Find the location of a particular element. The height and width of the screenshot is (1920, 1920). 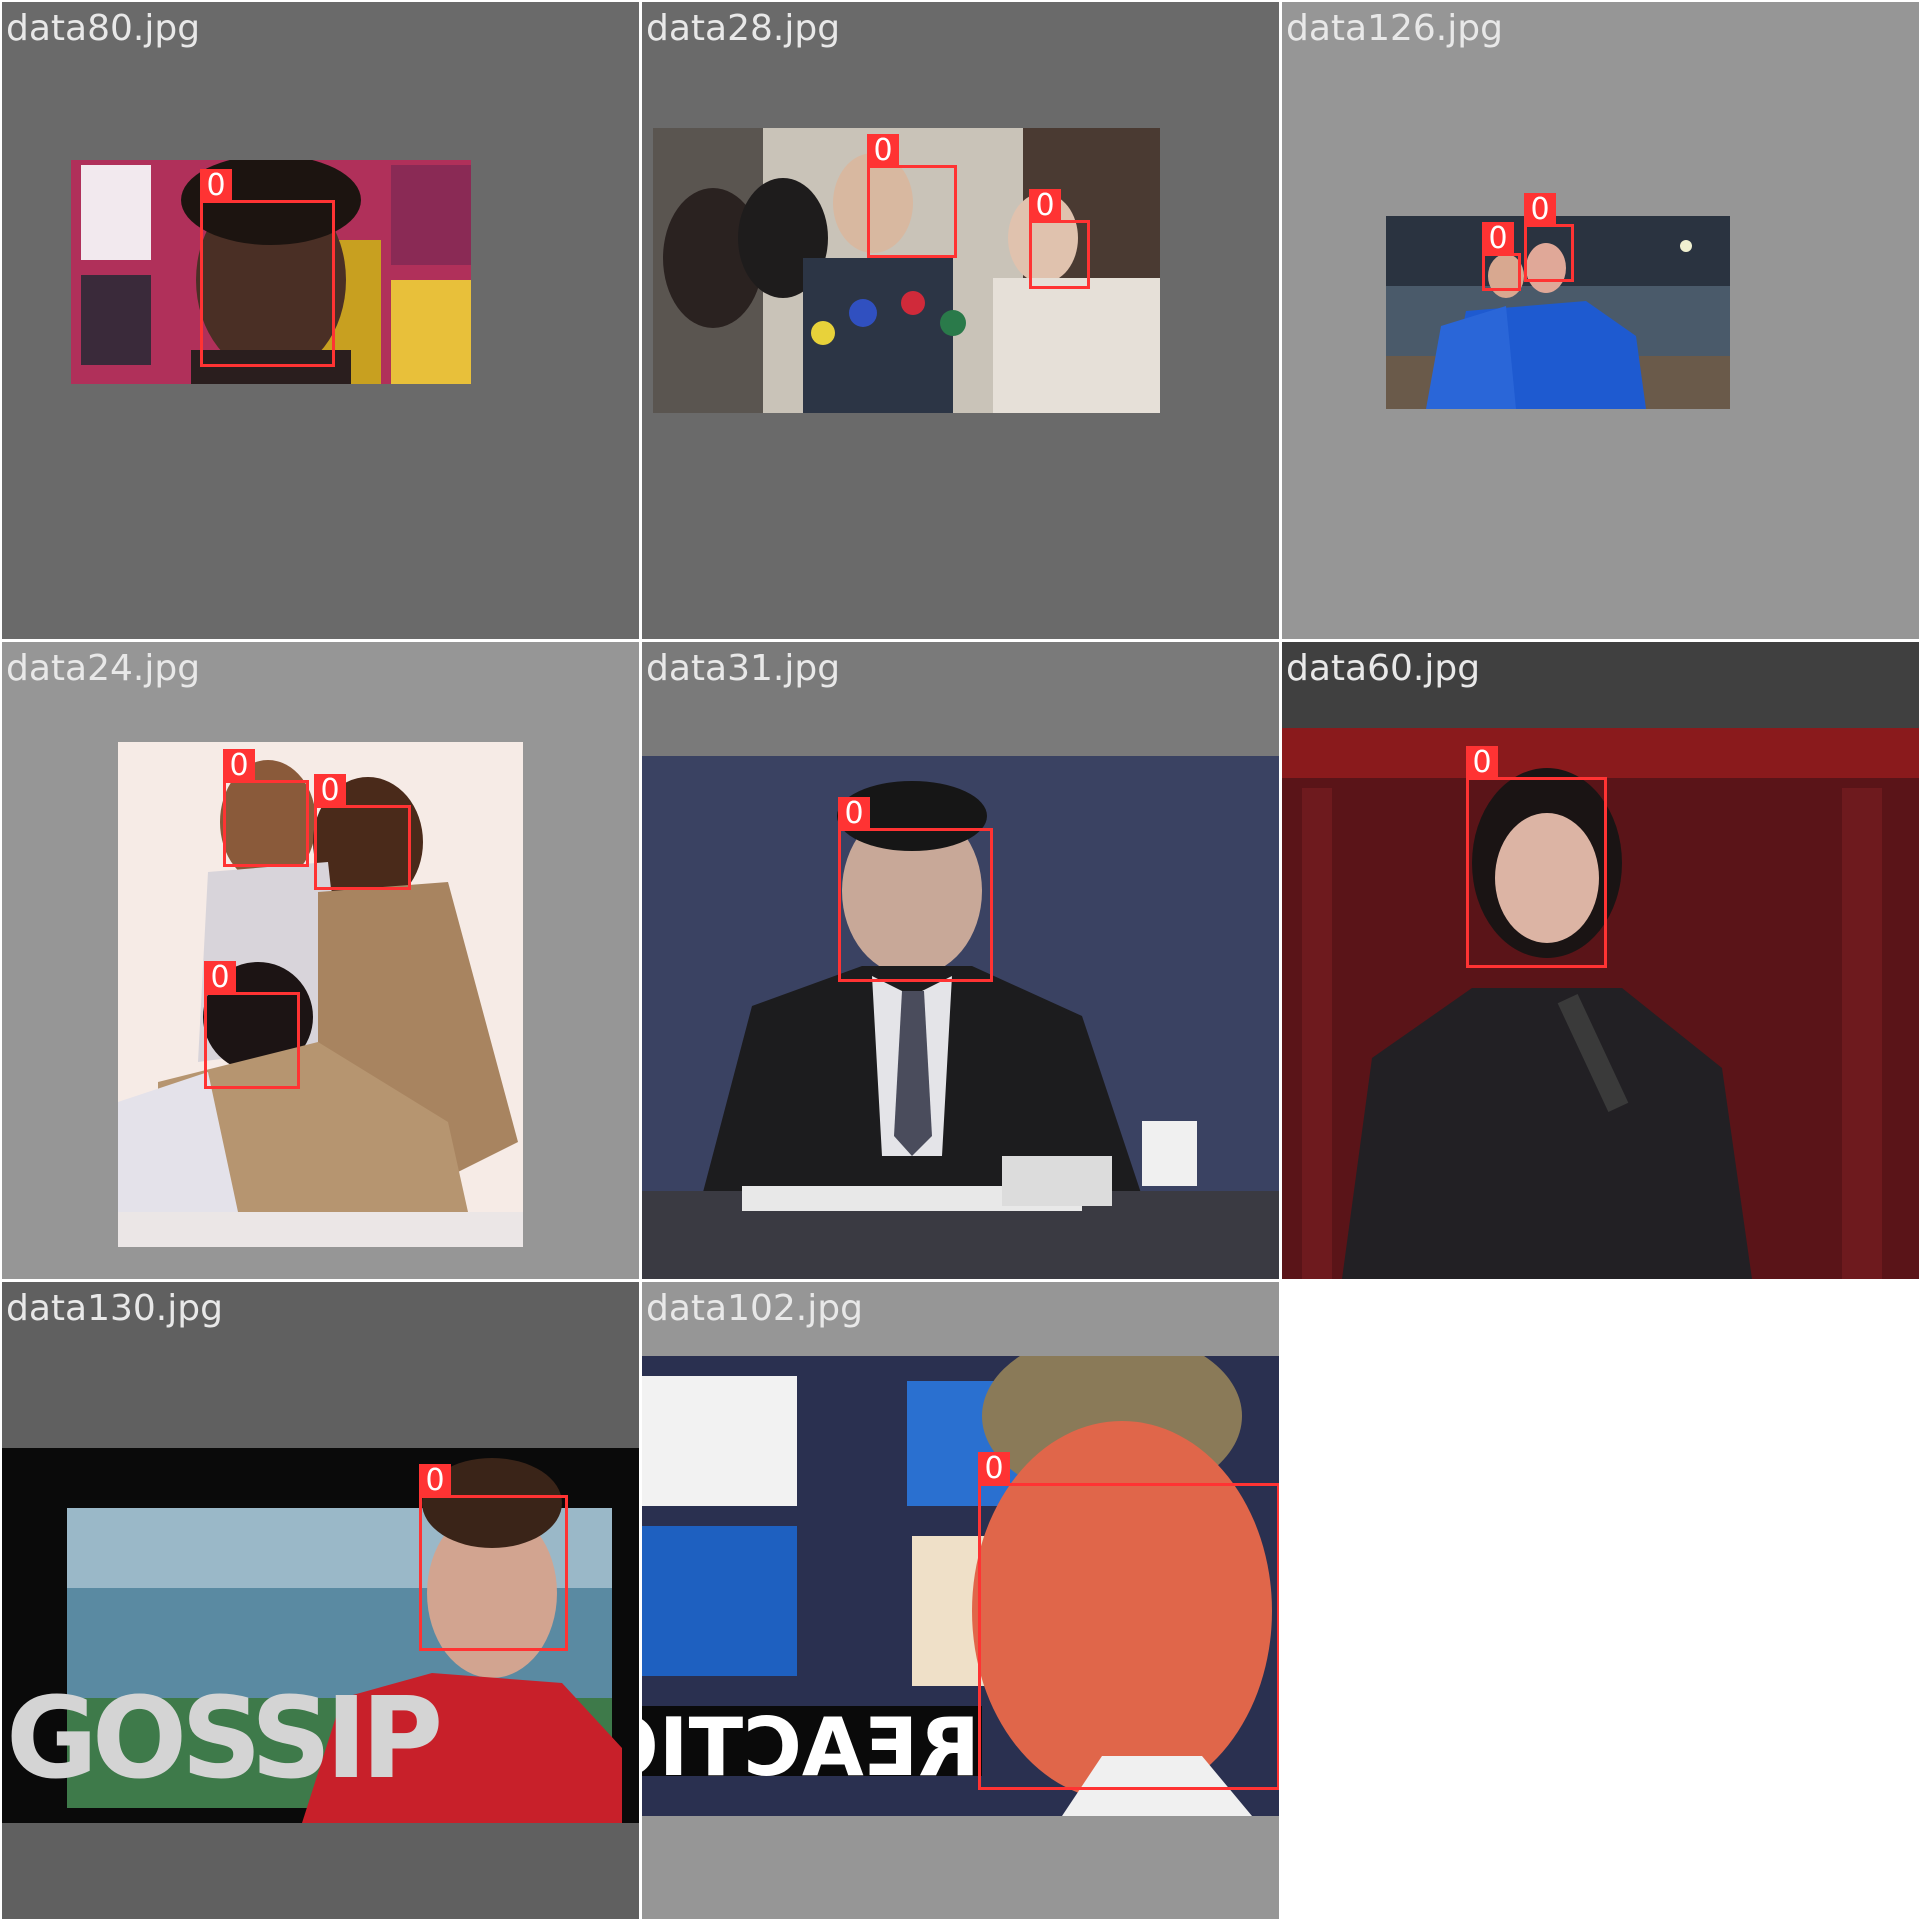

tile-filename: data24.jpg is located at coordinates (103, 668).